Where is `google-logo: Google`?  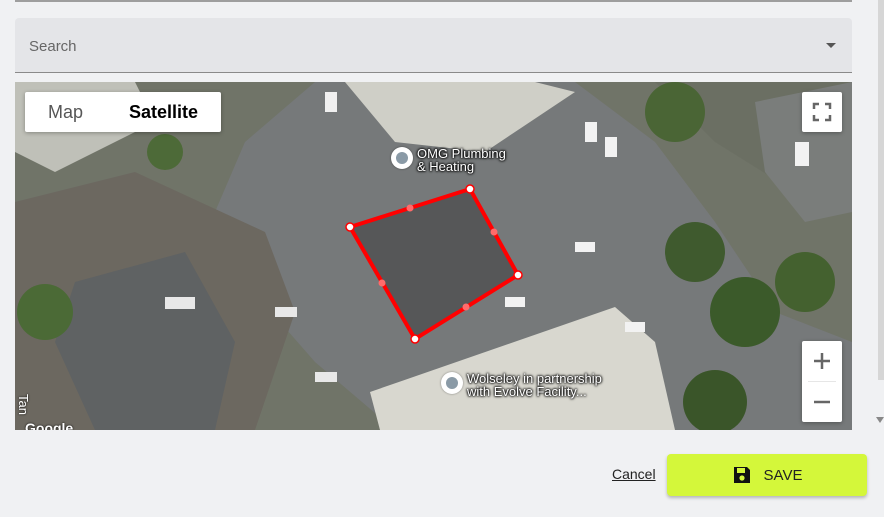
google-logo: Google is located at coordinates (49, 425).